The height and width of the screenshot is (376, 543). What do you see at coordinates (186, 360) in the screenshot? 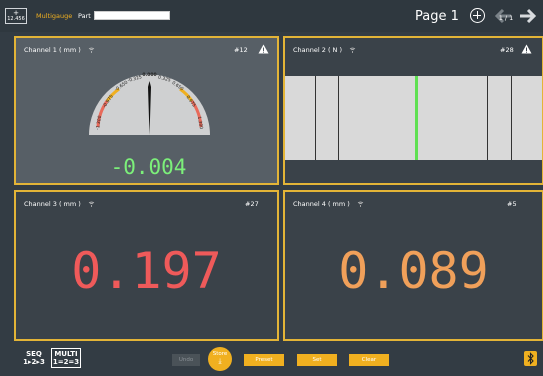
I see `undo-button: Undo` at bounding box center [186, 360].